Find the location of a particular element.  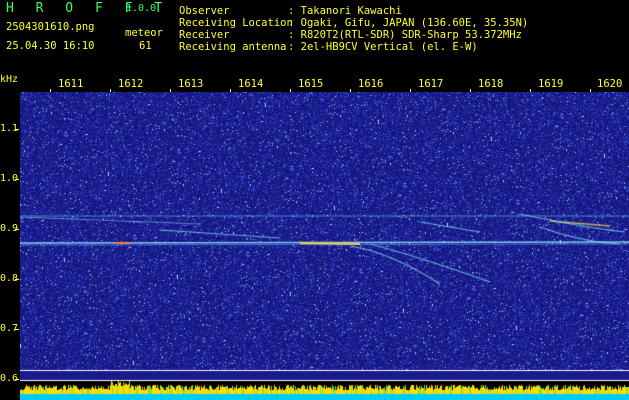

antenna-value: : 2el-HB9CV Vertical (el. E-W) is located at coordinates (383, 47).